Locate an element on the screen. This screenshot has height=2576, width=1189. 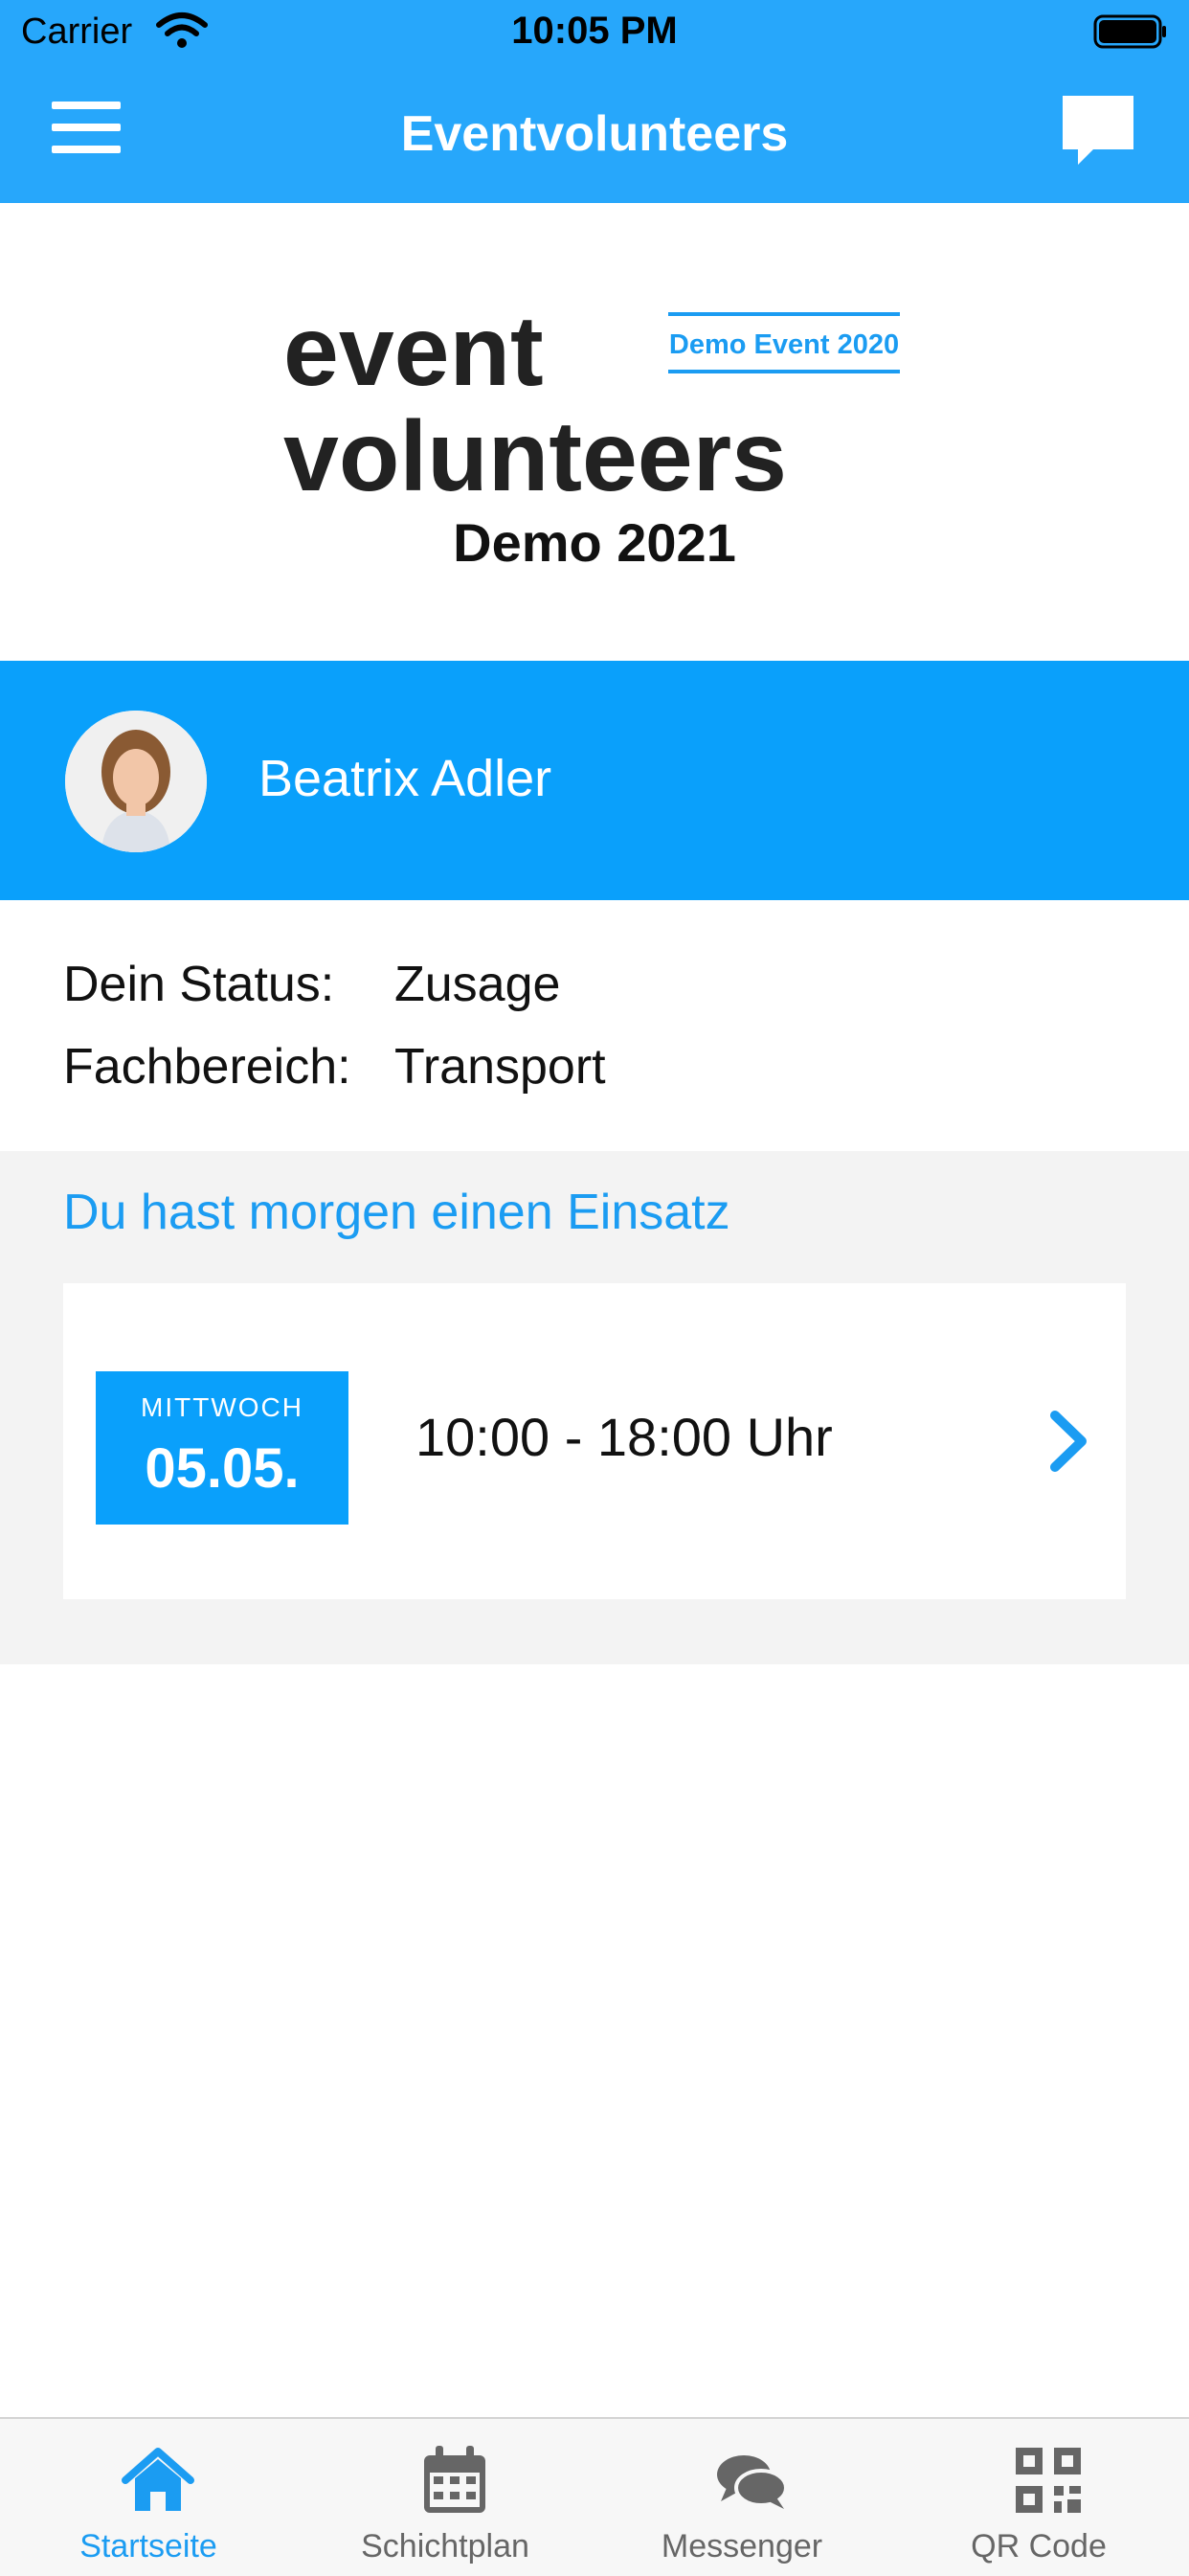
shift-date: 05.05. is located at coordinates (222, 1468).